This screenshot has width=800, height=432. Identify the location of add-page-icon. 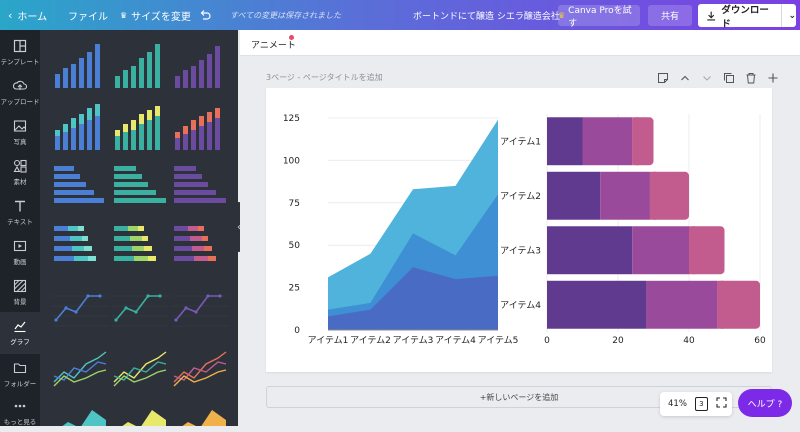
(773, 77).